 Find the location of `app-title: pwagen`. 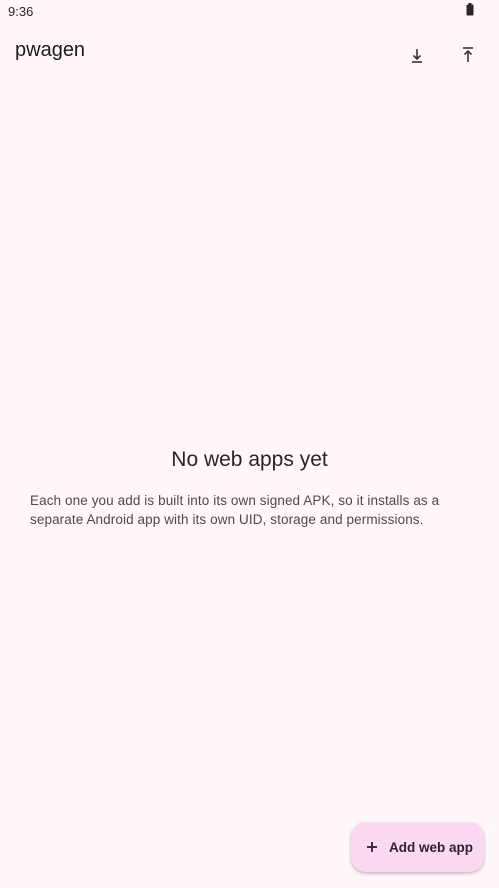

app-title: pwagen is located at coordinates (50, 50).